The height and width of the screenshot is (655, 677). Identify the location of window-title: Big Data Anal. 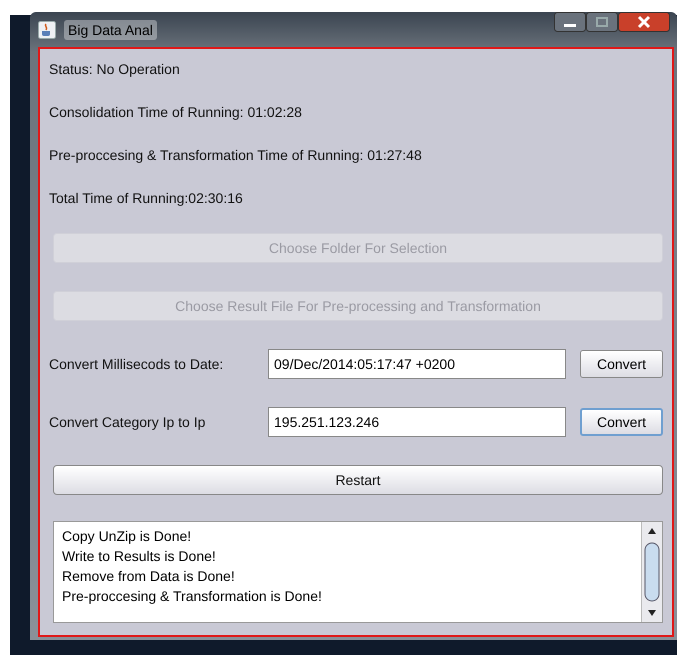
(110, 30).